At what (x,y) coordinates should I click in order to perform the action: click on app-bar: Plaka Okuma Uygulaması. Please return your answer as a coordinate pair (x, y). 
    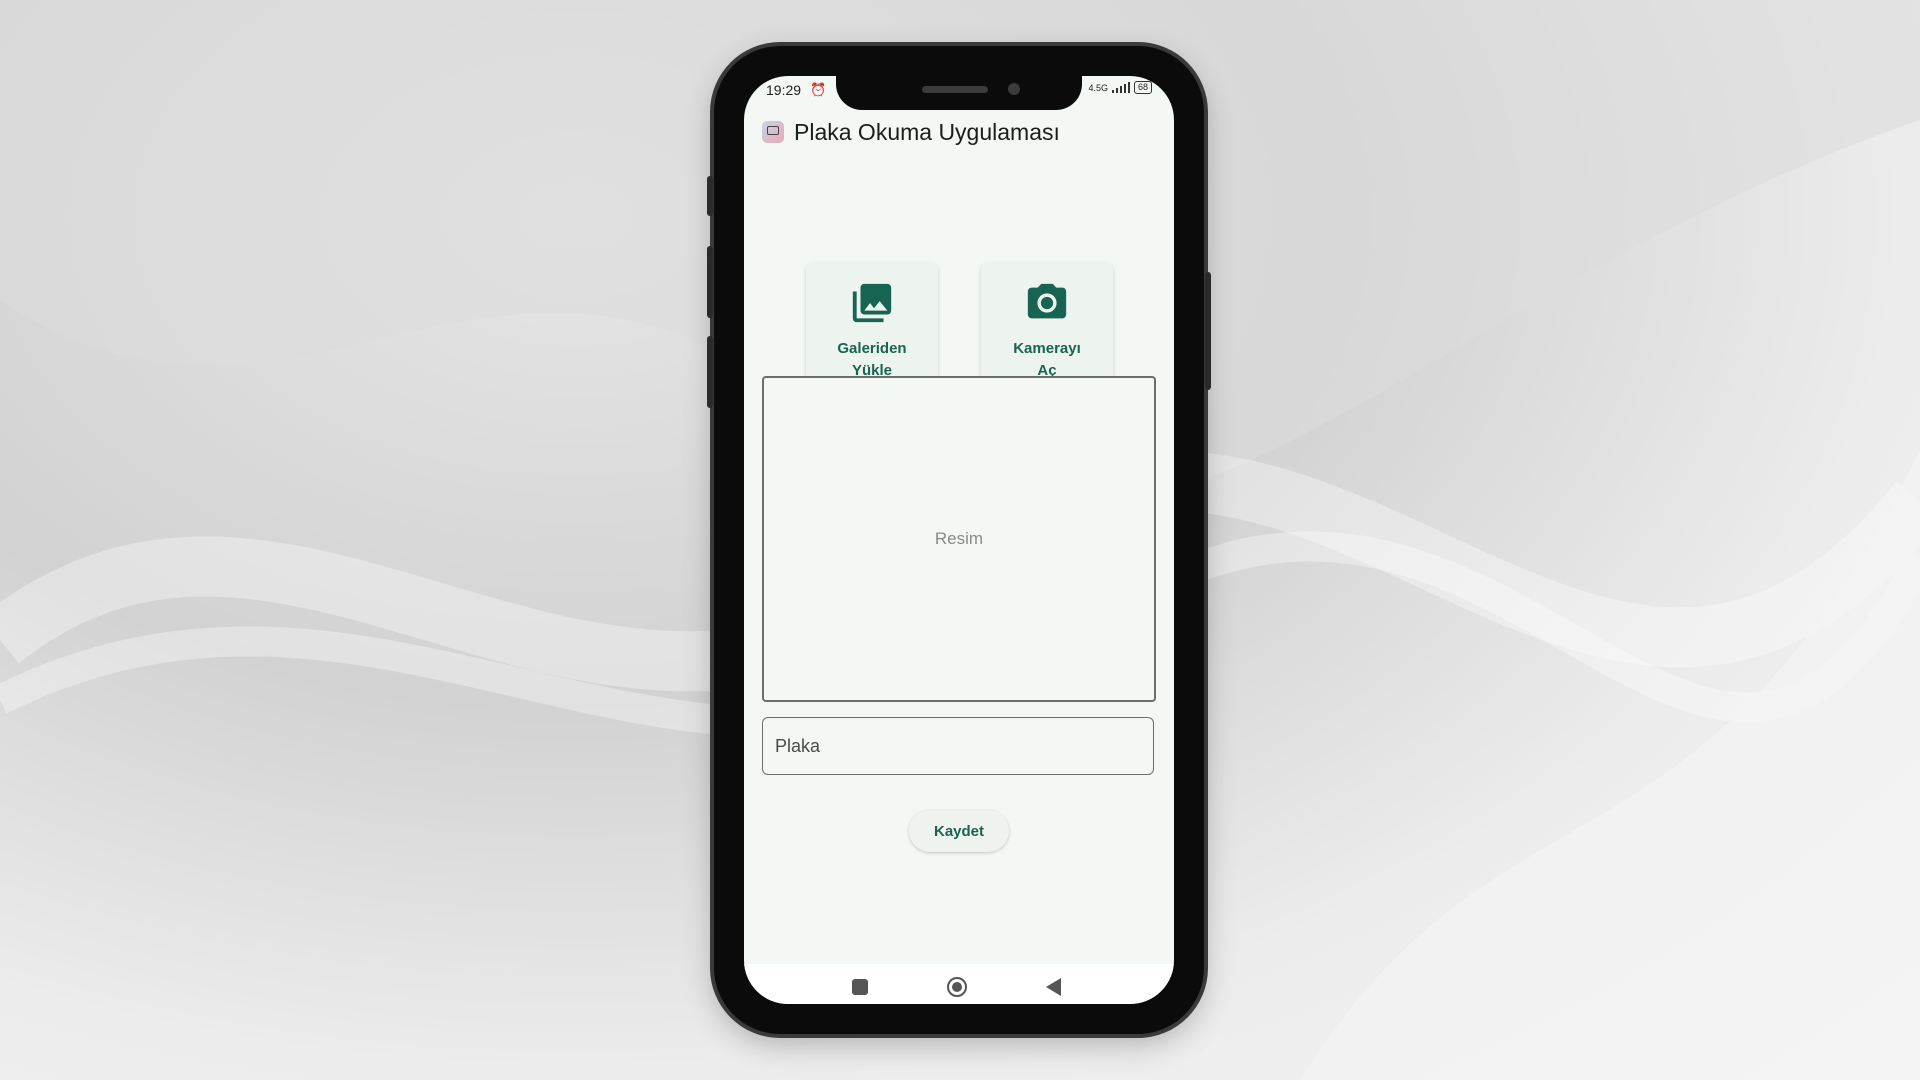
    Looking at the image, I should click on (959, 132).